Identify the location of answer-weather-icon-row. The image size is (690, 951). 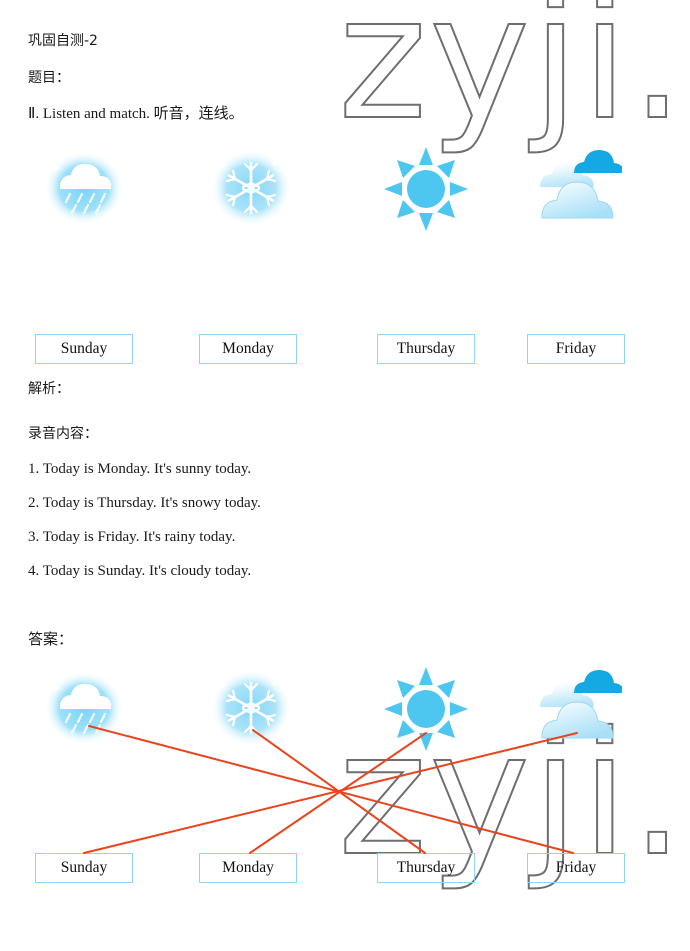
(345, 710).